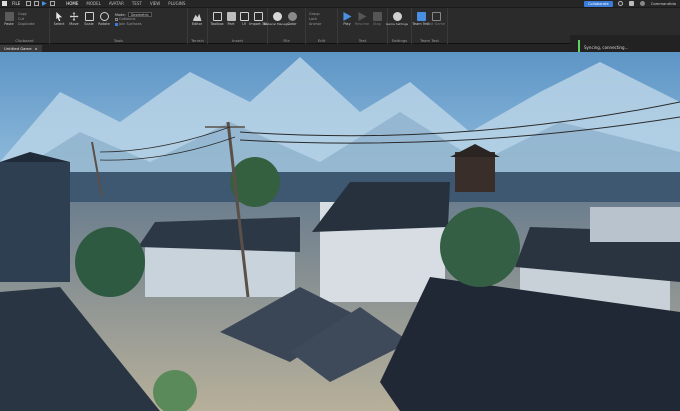 This screenshot has width=680, height=411. What do you see at coordinates (72, 3) in the screenshot?
I see `tab-home: HOME` at bounding box center [72, 3].